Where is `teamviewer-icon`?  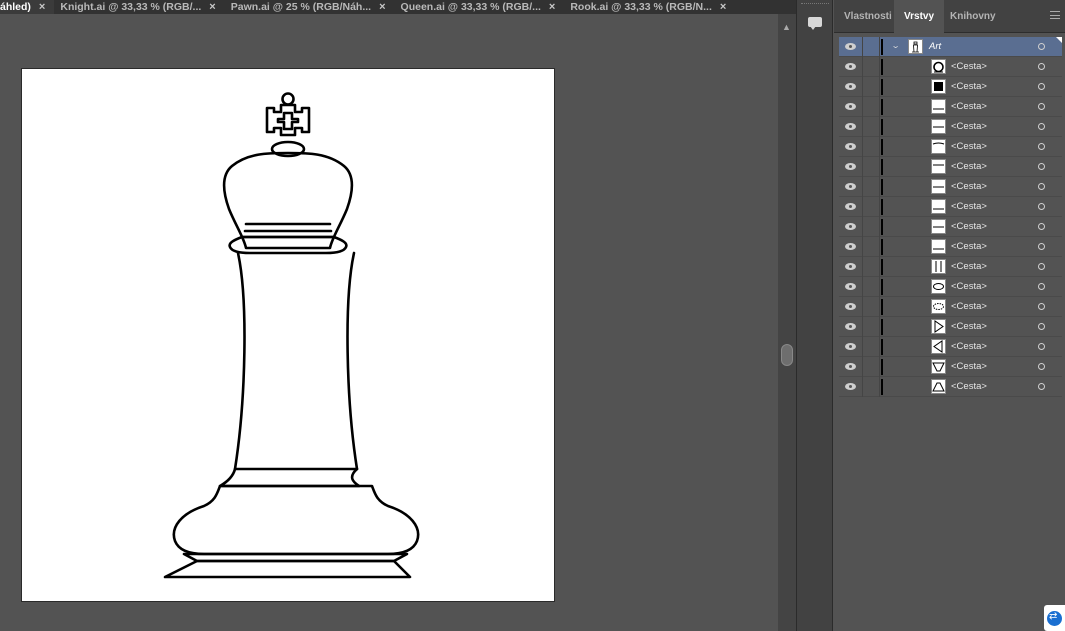 teamviewer-icon is located at coordinates (1054, 618).